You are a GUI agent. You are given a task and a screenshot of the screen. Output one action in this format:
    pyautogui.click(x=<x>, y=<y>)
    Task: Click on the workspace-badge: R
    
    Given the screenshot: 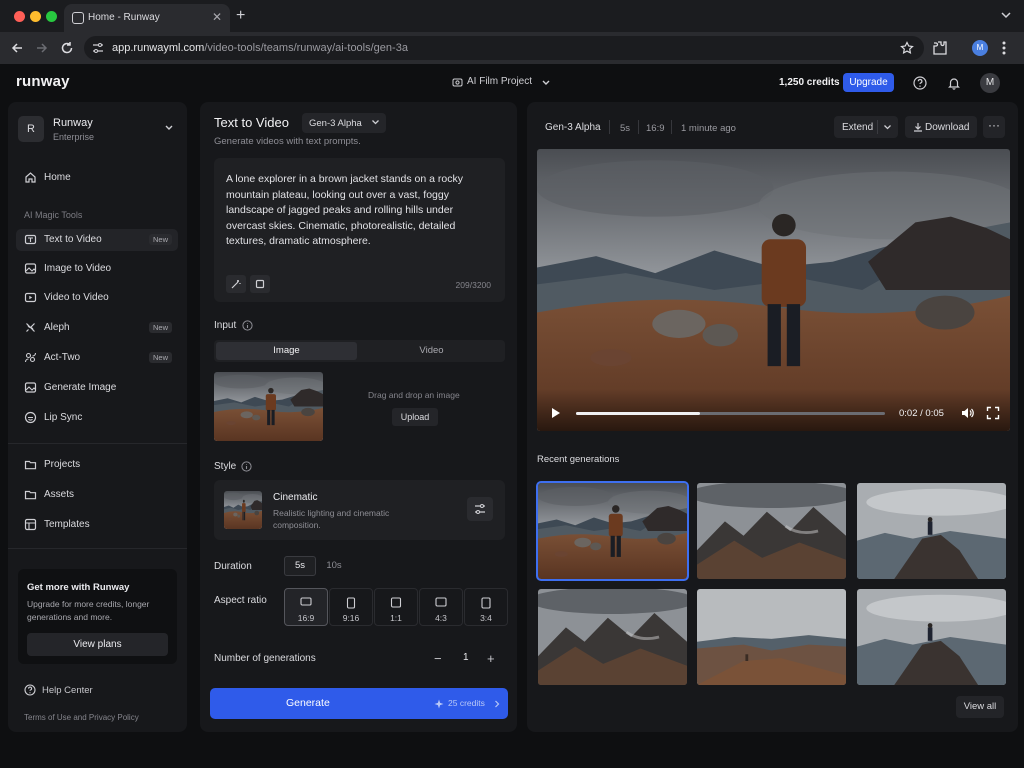 What is the action you would take?
    pyautogui.click(x=31, y=129)
    